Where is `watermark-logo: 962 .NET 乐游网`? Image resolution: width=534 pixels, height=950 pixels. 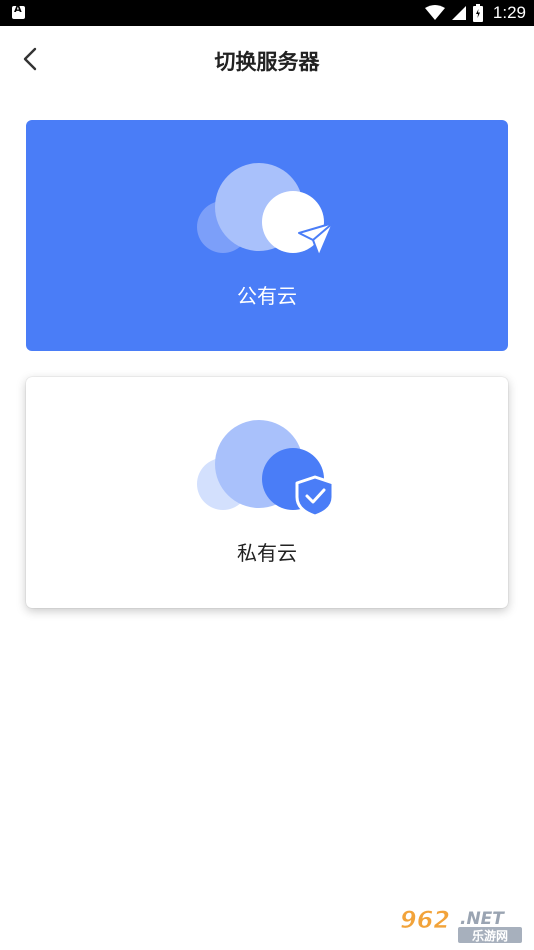
watermark-logo: 962 .NET 乐游网 is located at coordinates (461, 924).